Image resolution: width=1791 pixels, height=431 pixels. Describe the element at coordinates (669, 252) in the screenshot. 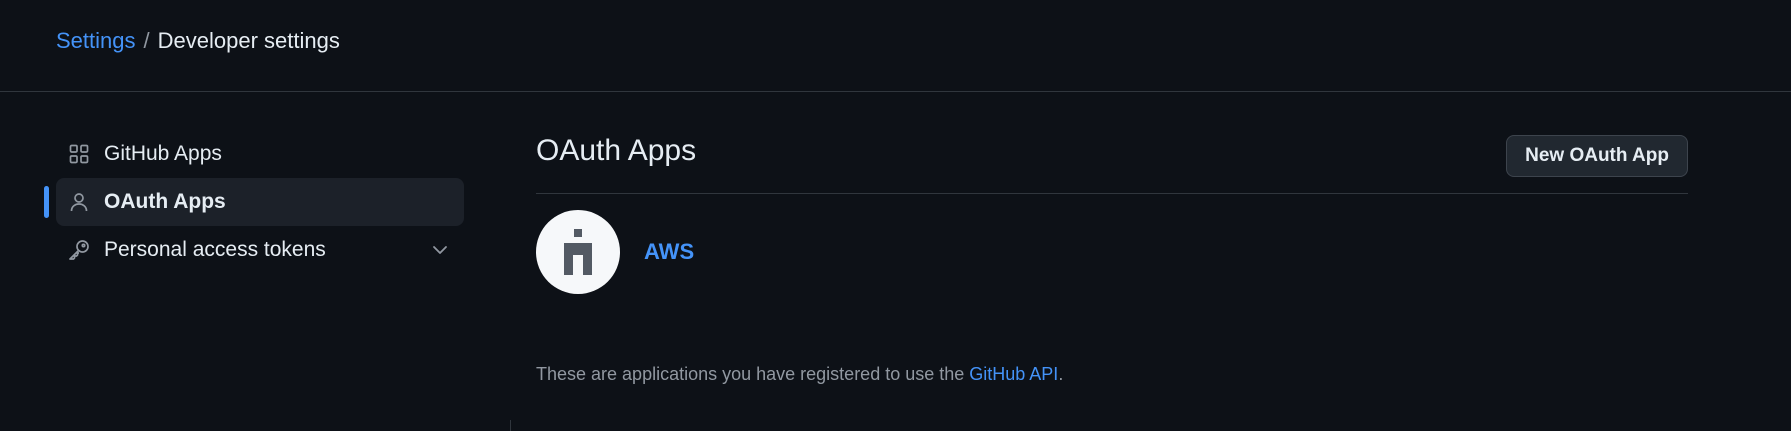

I see `app-name-link: AWS` at that location.